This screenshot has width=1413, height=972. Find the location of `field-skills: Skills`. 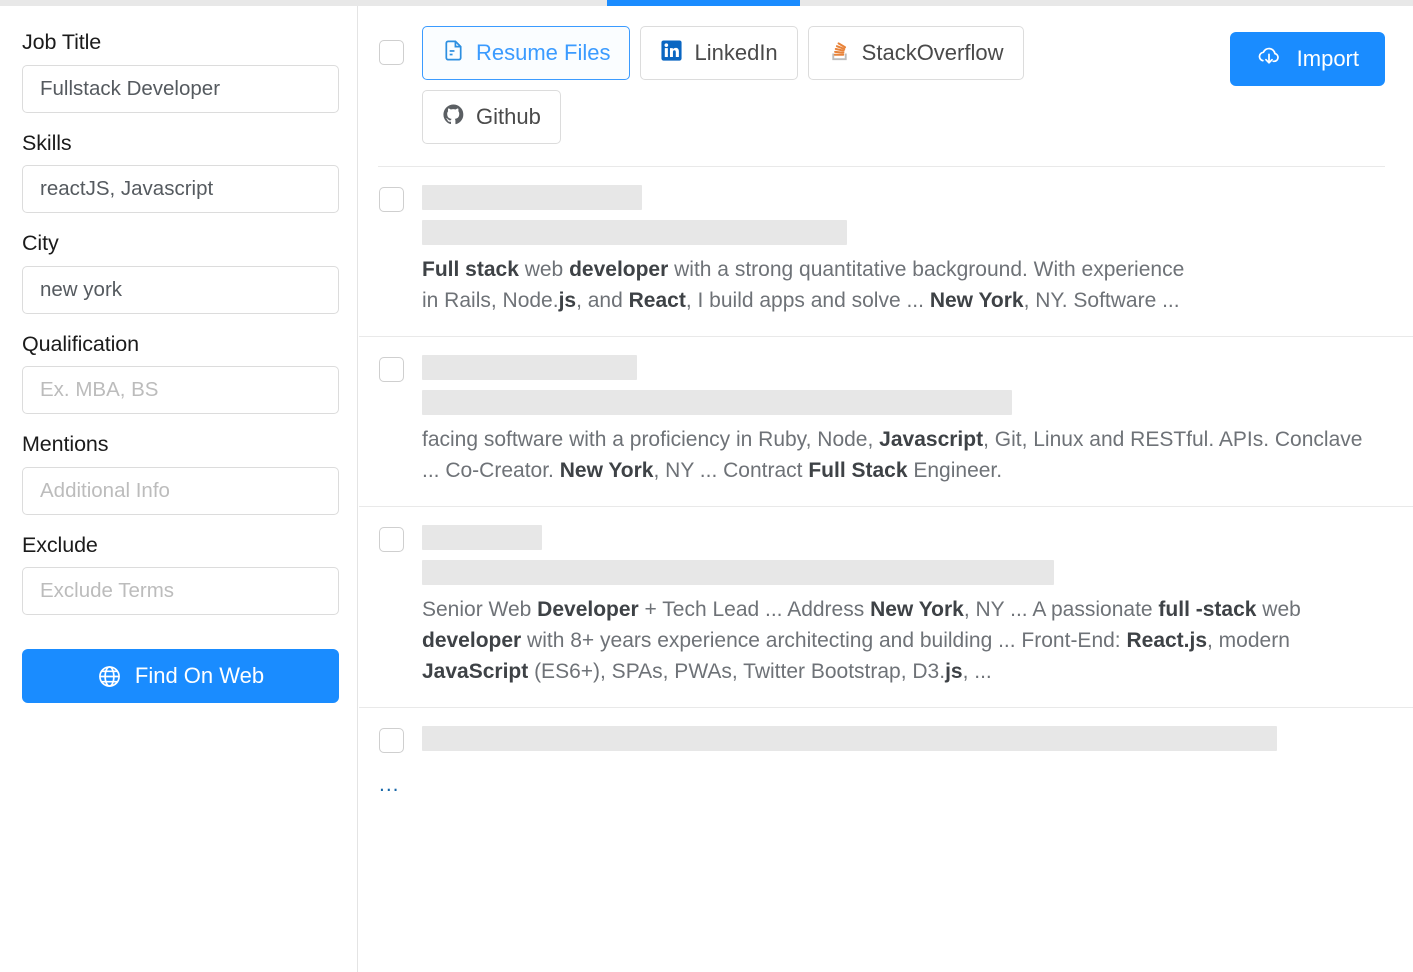

field-skills: Skills is located at coordinates (180, 171).